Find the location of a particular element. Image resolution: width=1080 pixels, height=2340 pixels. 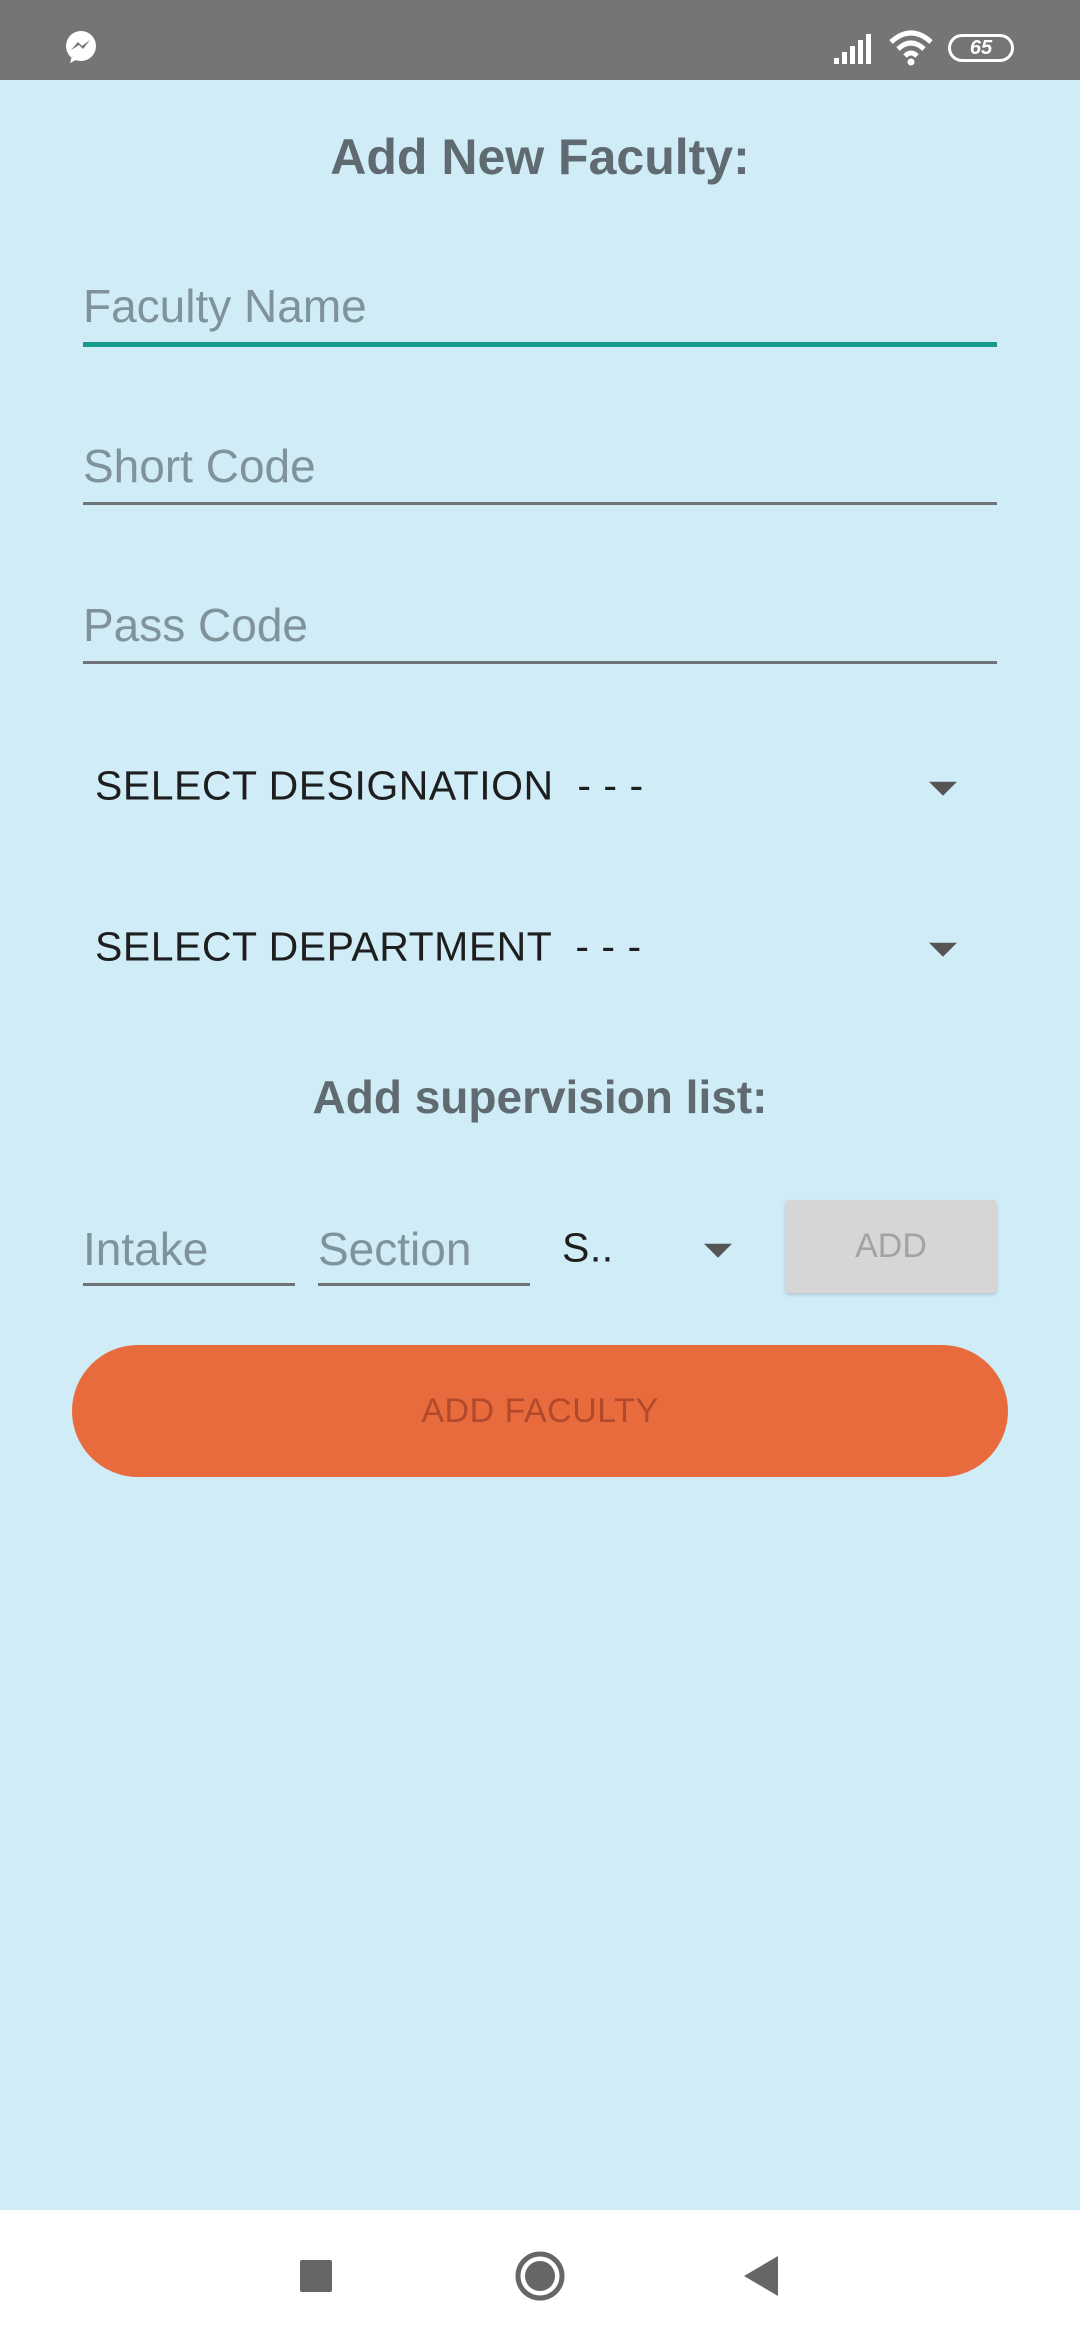

section-input is located at coordinates (424, 1249).